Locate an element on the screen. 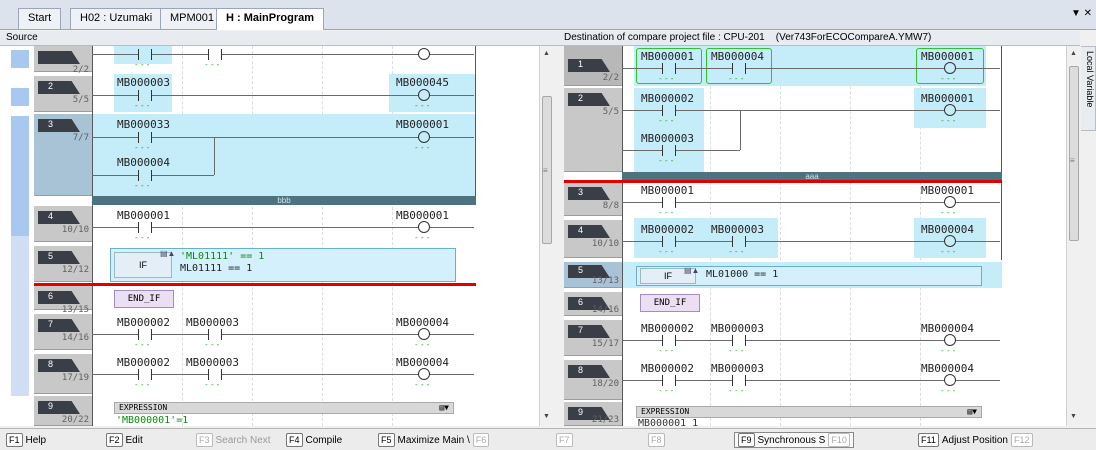 The image size is (1096, 450). source-vertical-scrollbar: ▲ ≡ ▼ is located at coordinates (546, 236).